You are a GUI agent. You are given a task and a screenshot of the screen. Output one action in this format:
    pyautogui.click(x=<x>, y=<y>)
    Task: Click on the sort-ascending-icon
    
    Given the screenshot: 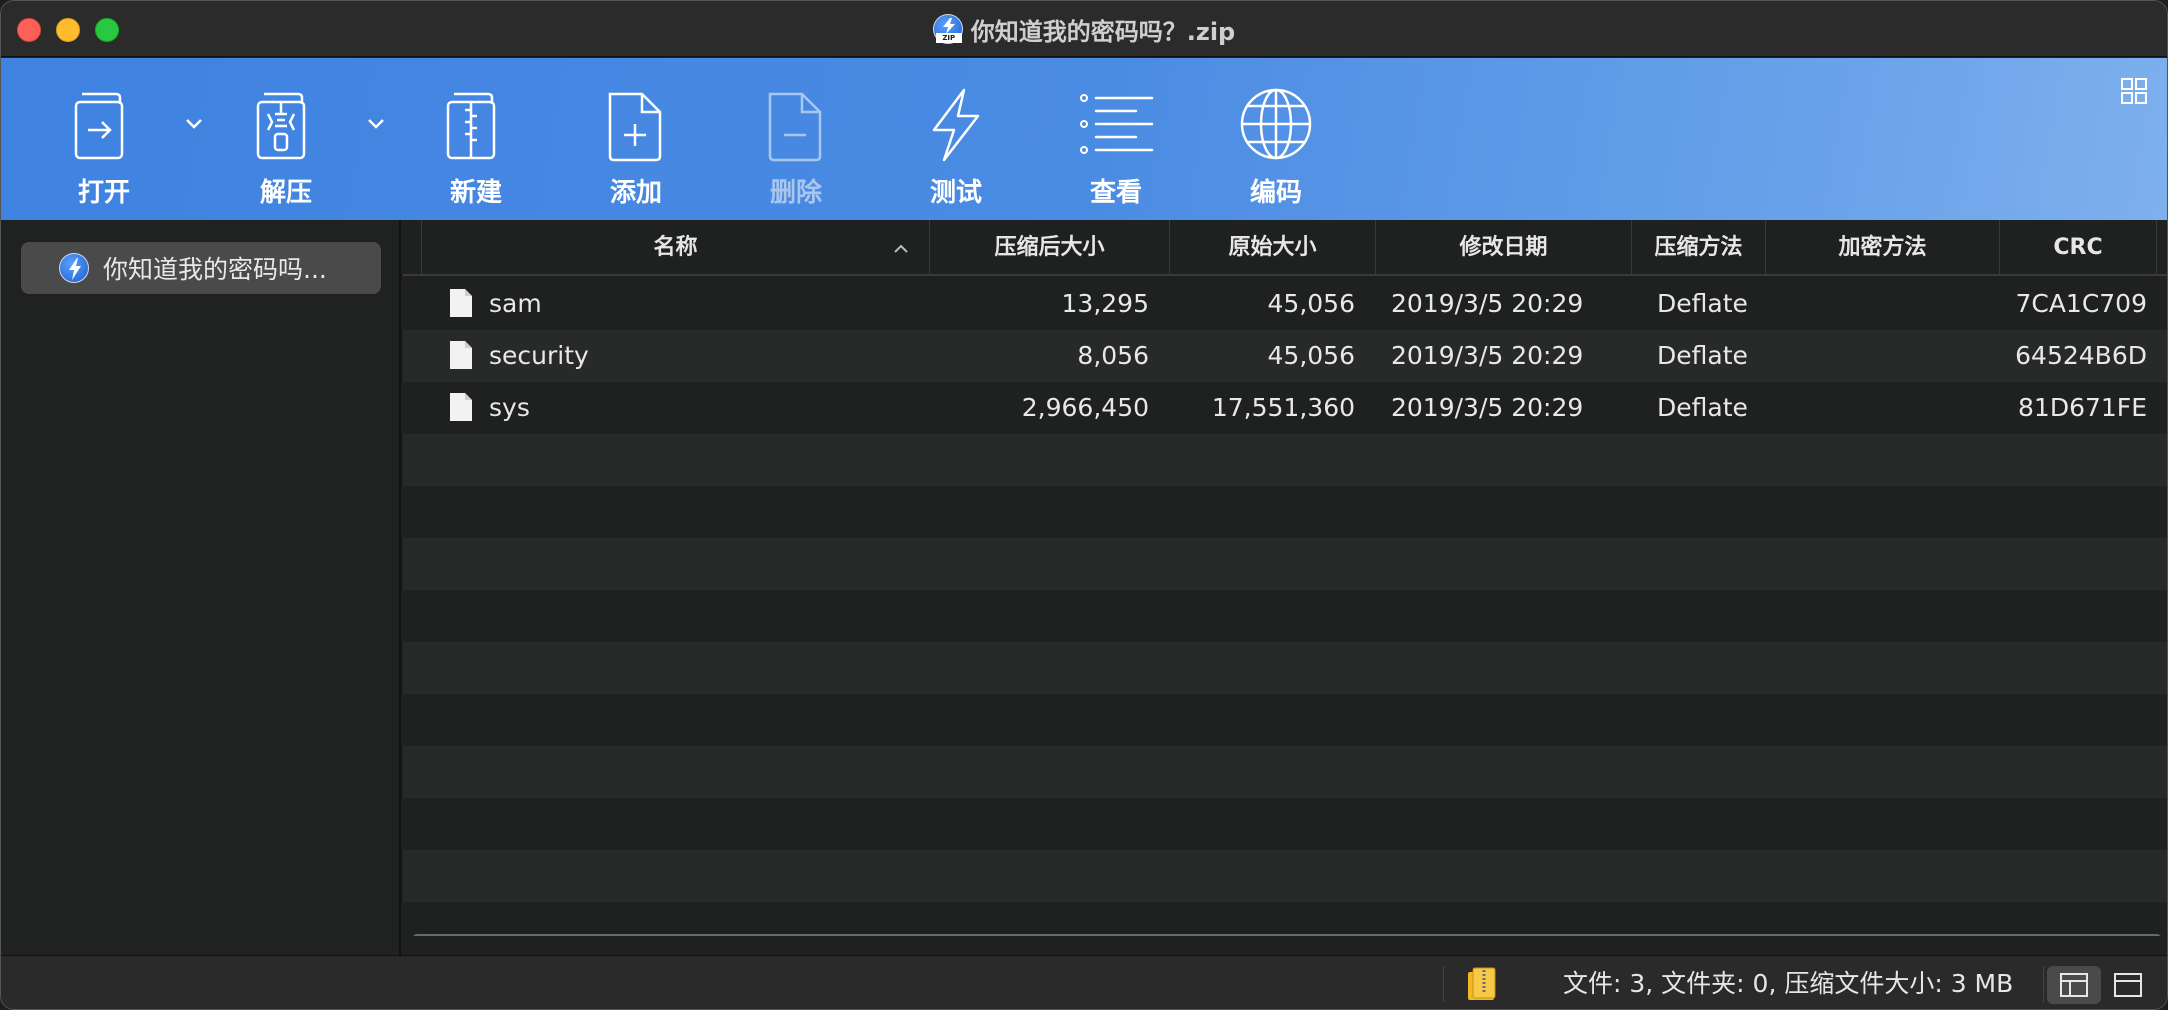 What is the action you would take?
    pyautogui.click(x=901, y=248)
    